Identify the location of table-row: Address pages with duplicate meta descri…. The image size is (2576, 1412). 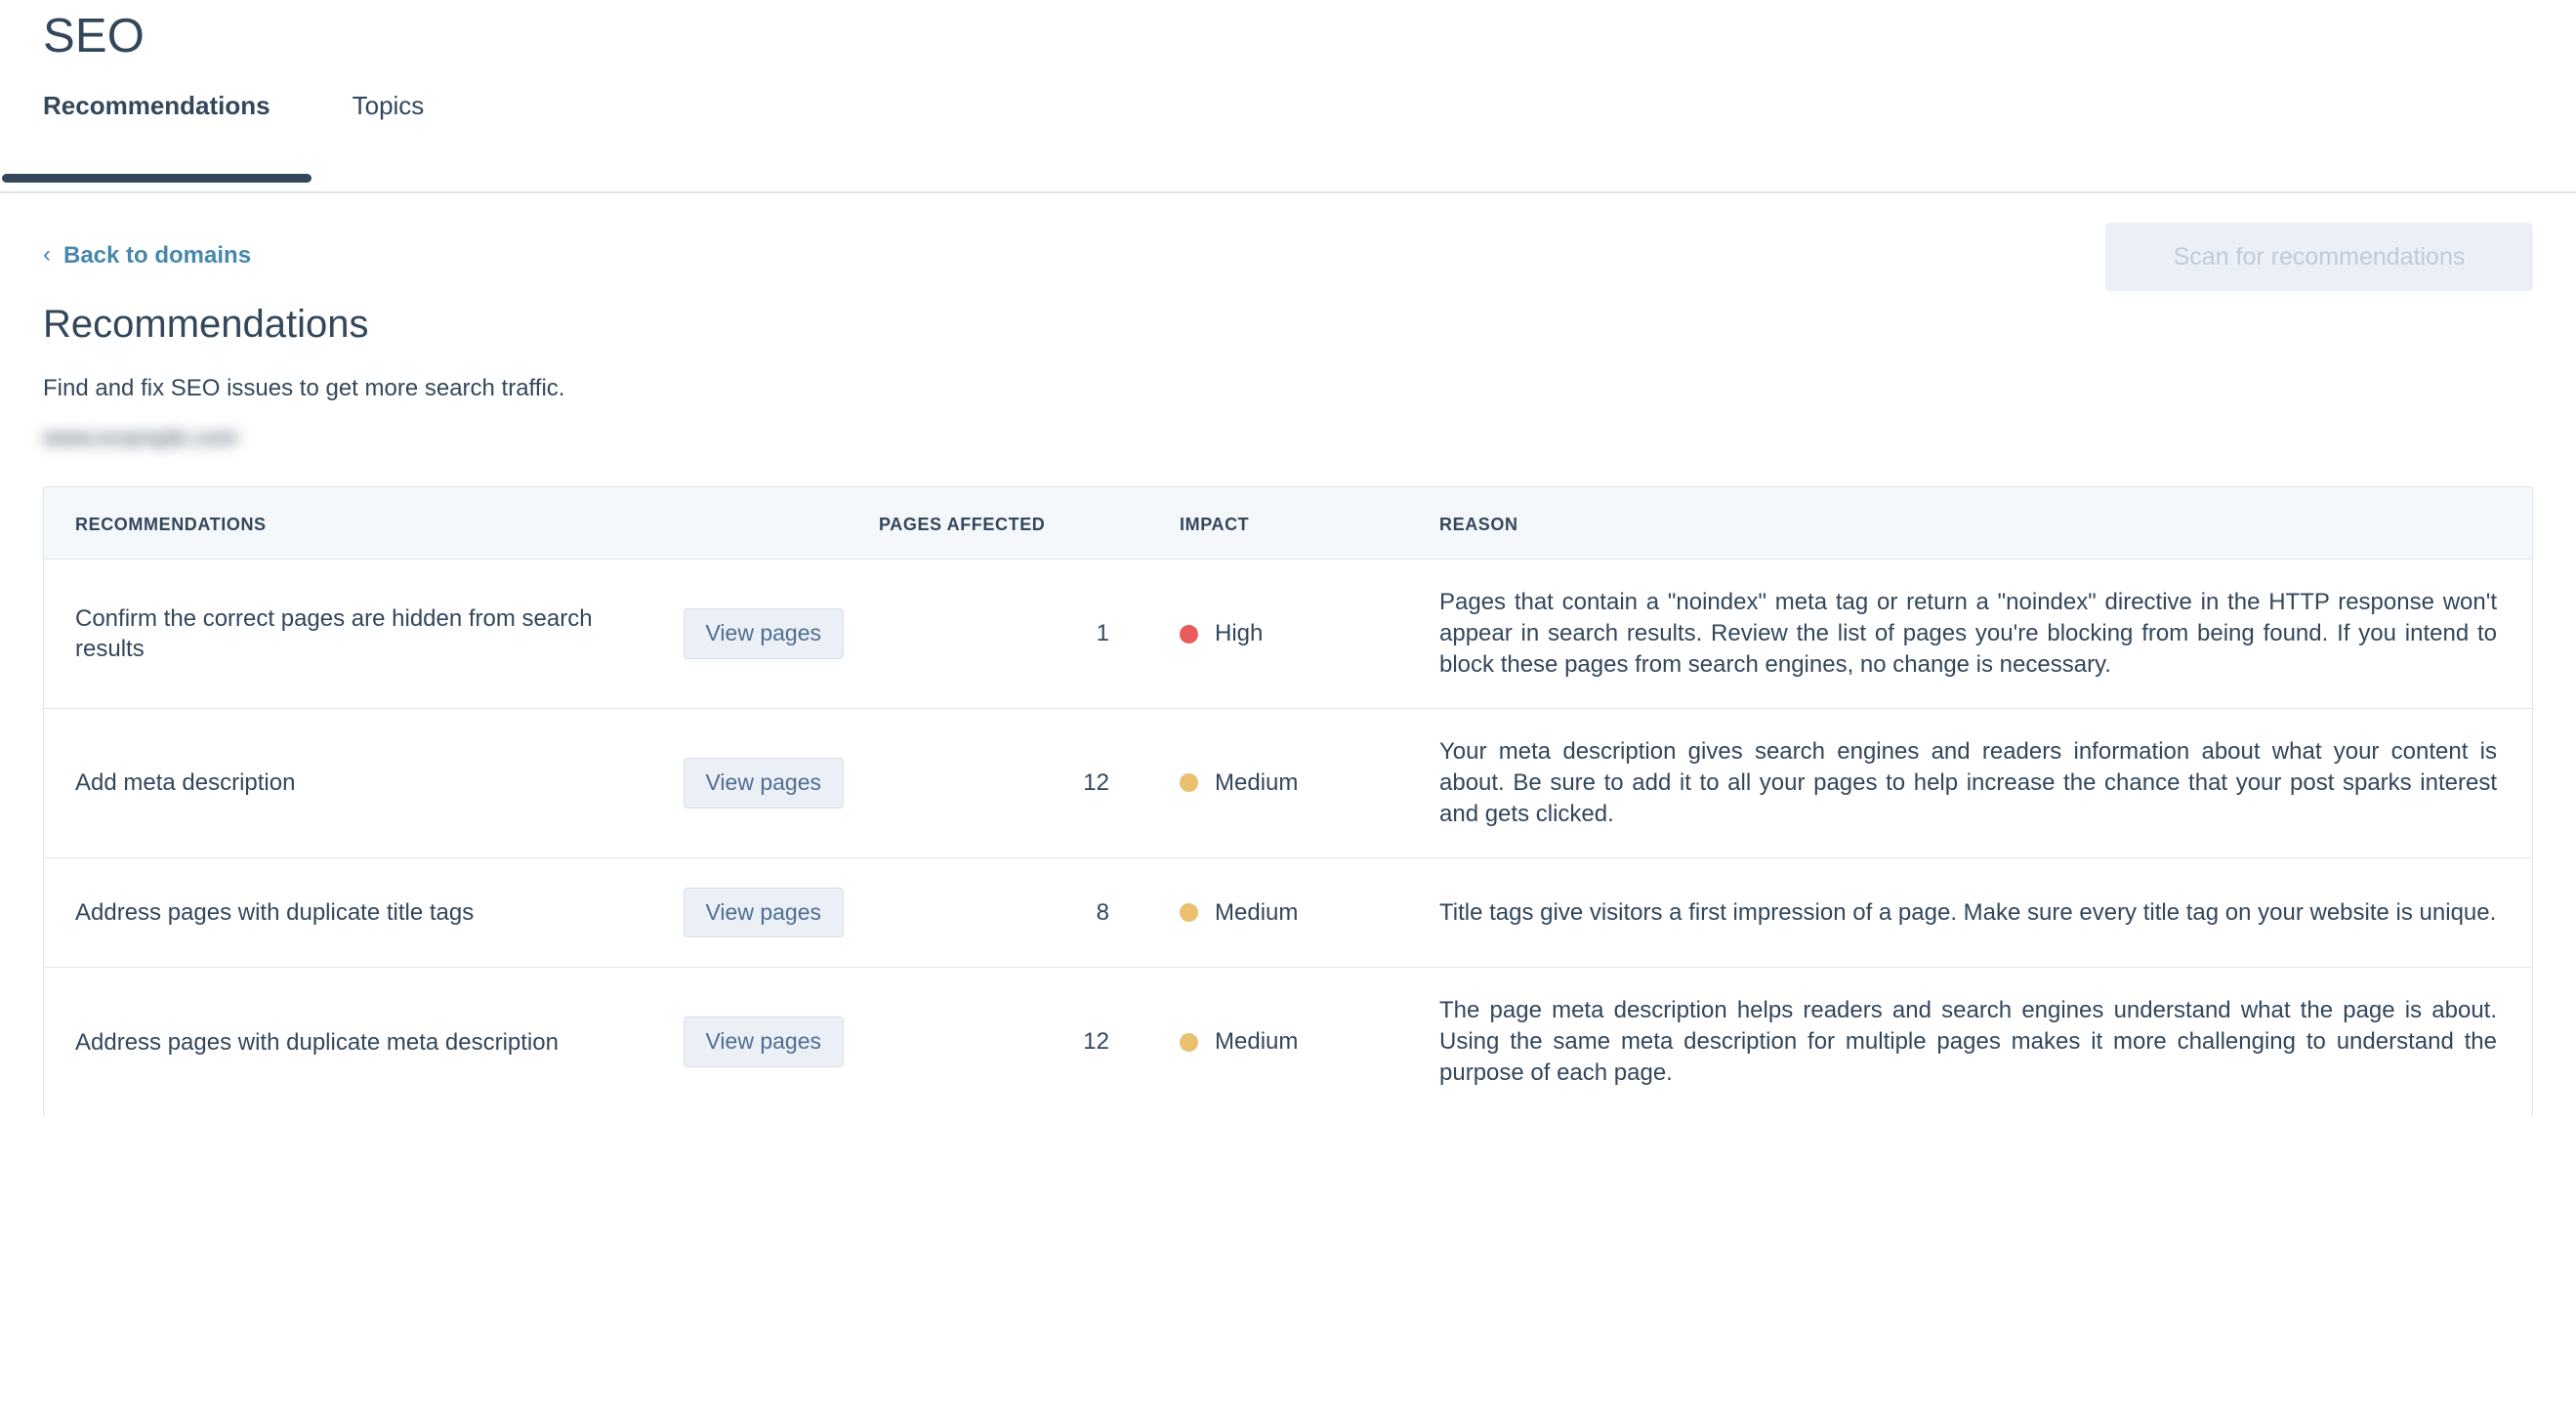
(1288, 1042).